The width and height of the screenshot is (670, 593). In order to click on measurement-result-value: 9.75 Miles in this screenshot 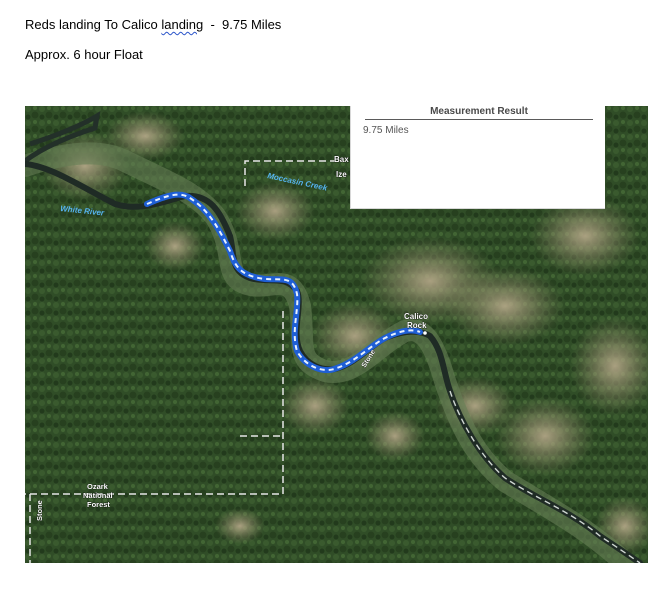, I will do `click(386, 130)`.